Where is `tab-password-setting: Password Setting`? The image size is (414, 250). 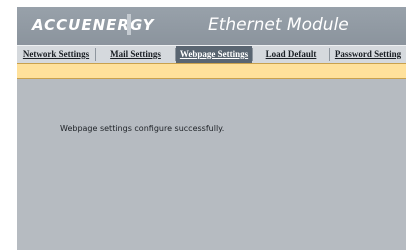
tab-password-setting: Password Setting is located at coordinates (368, 54).